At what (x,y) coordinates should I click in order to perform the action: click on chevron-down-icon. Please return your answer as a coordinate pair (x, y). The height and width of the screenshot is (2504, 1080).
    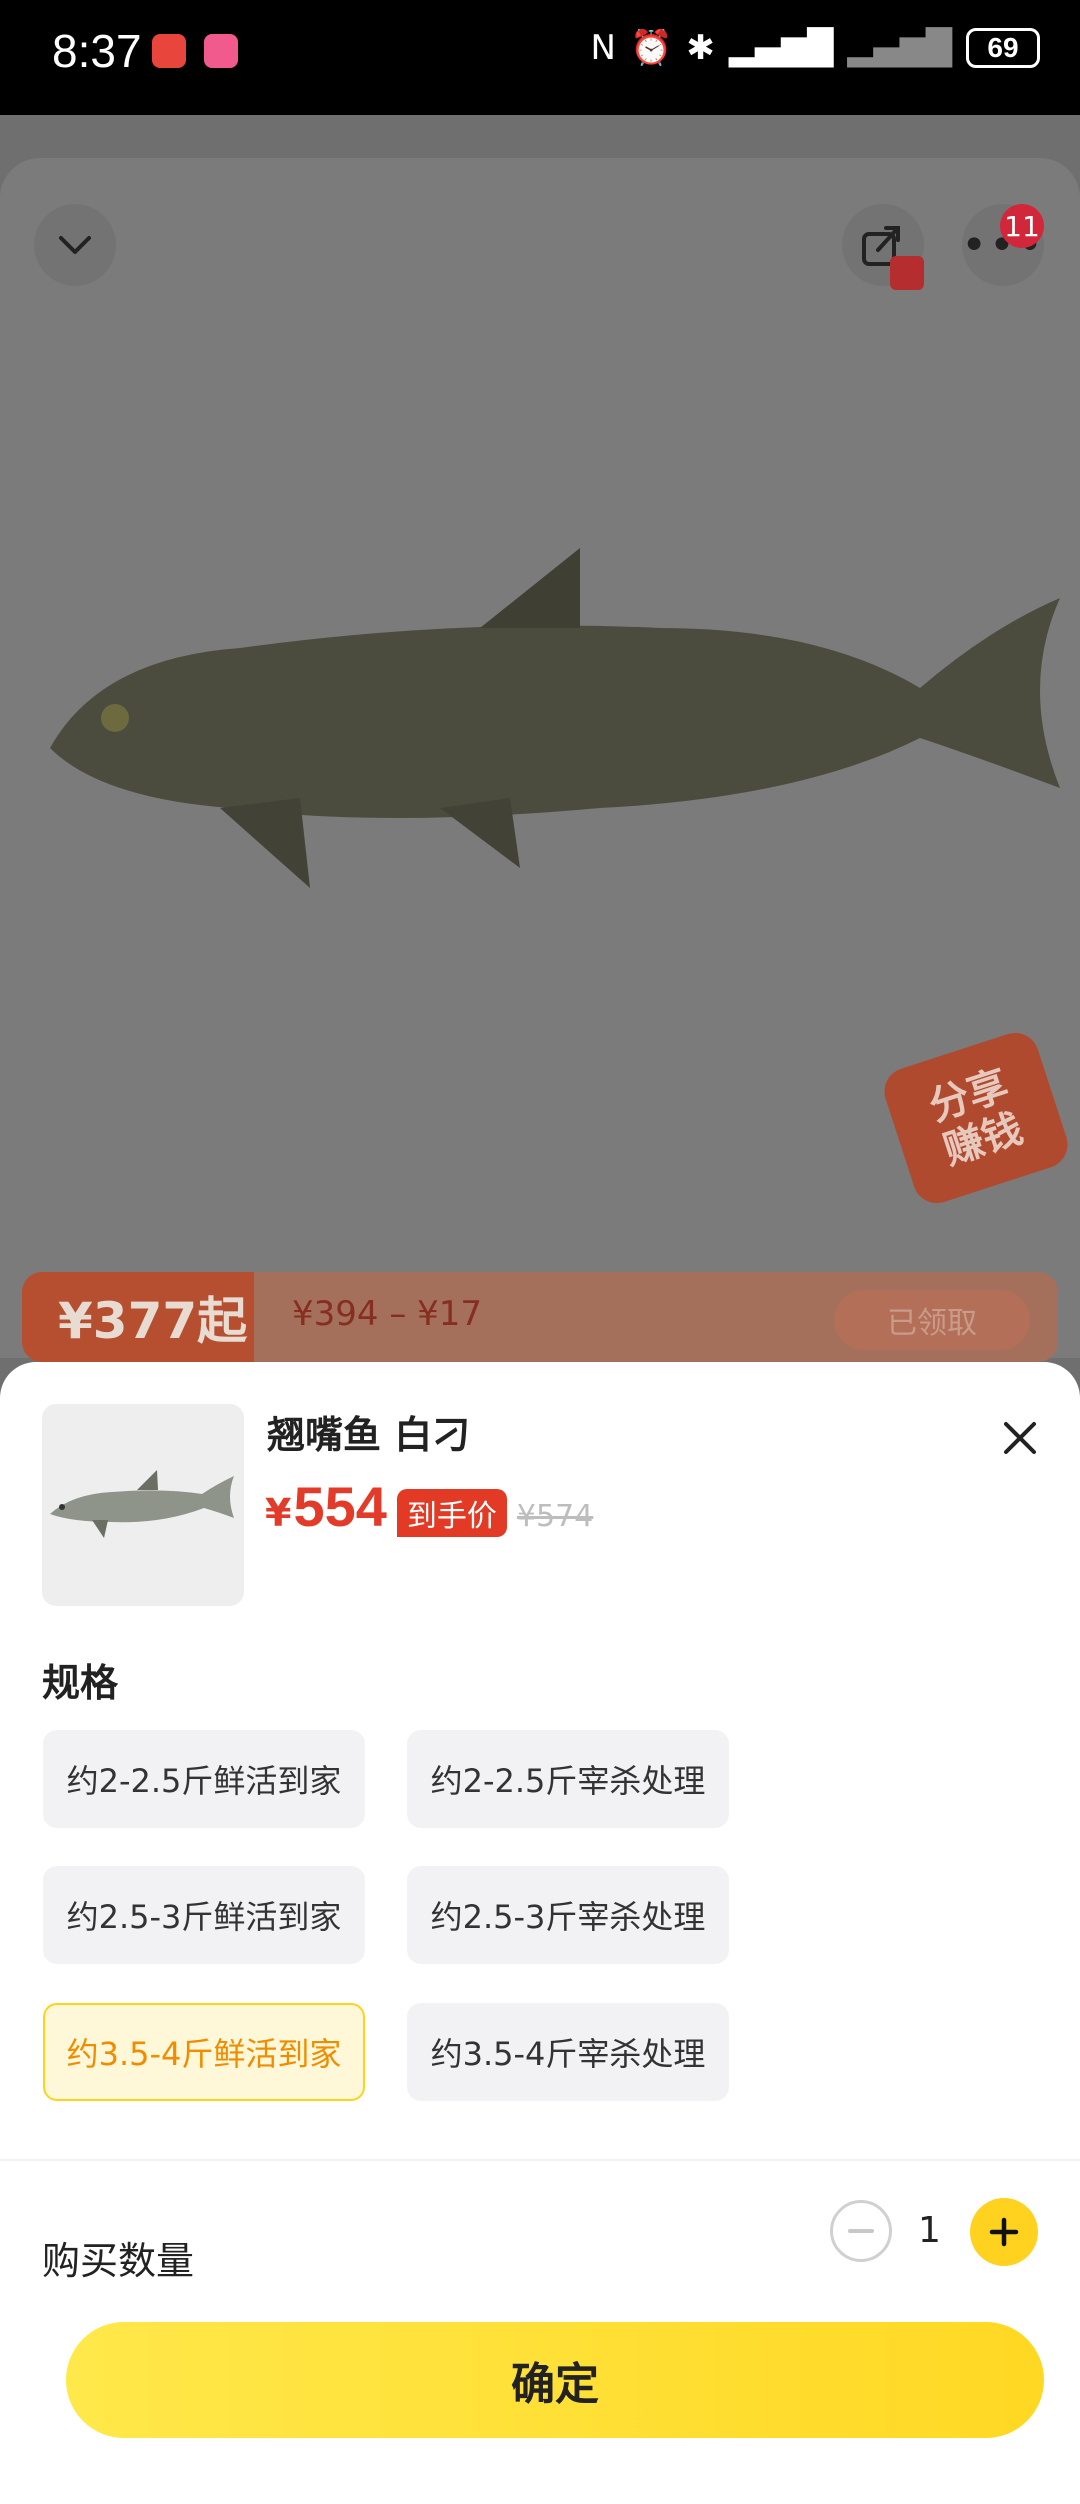
    Looking at the image, I should click on (75, 245).